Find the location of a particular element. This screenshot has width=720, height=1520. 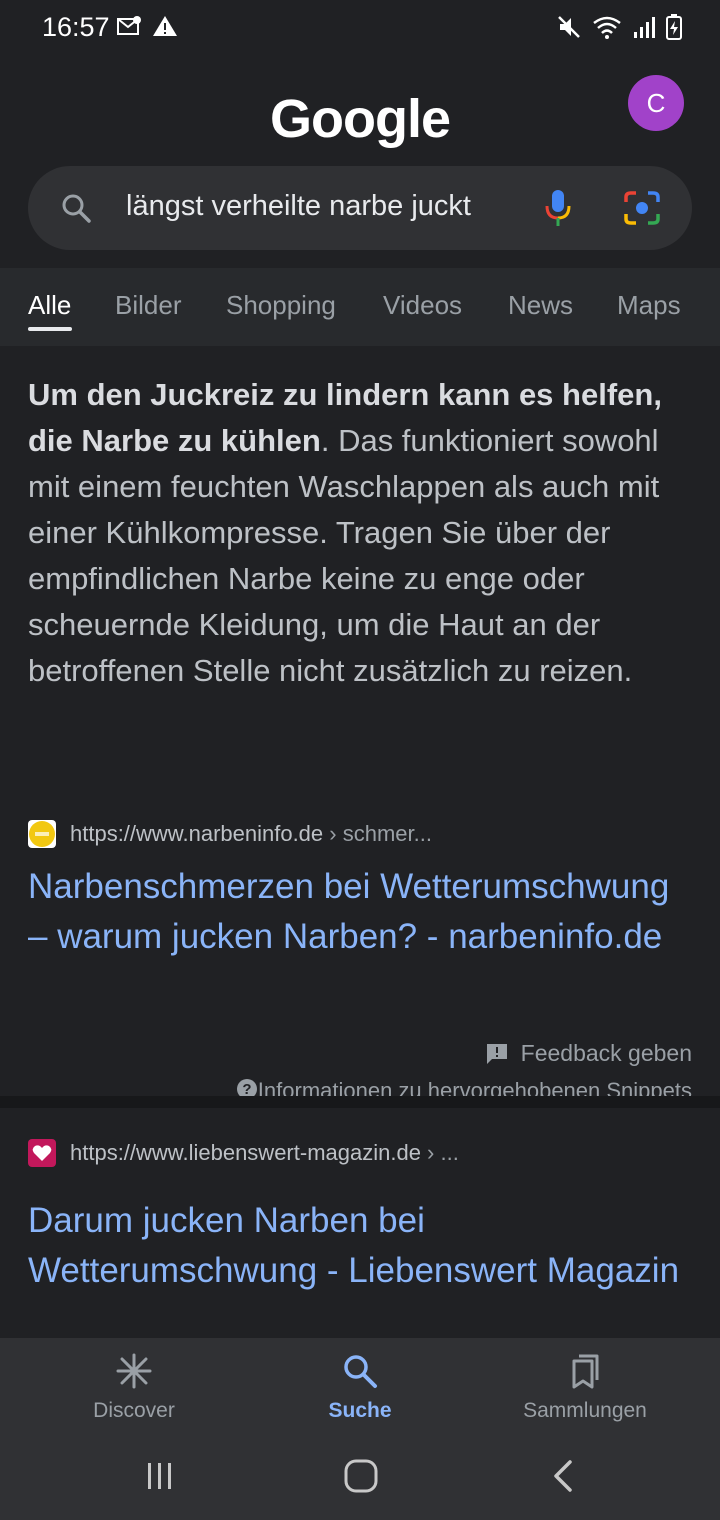

nav-discover: Discover is located at coordinates (134, 1387).